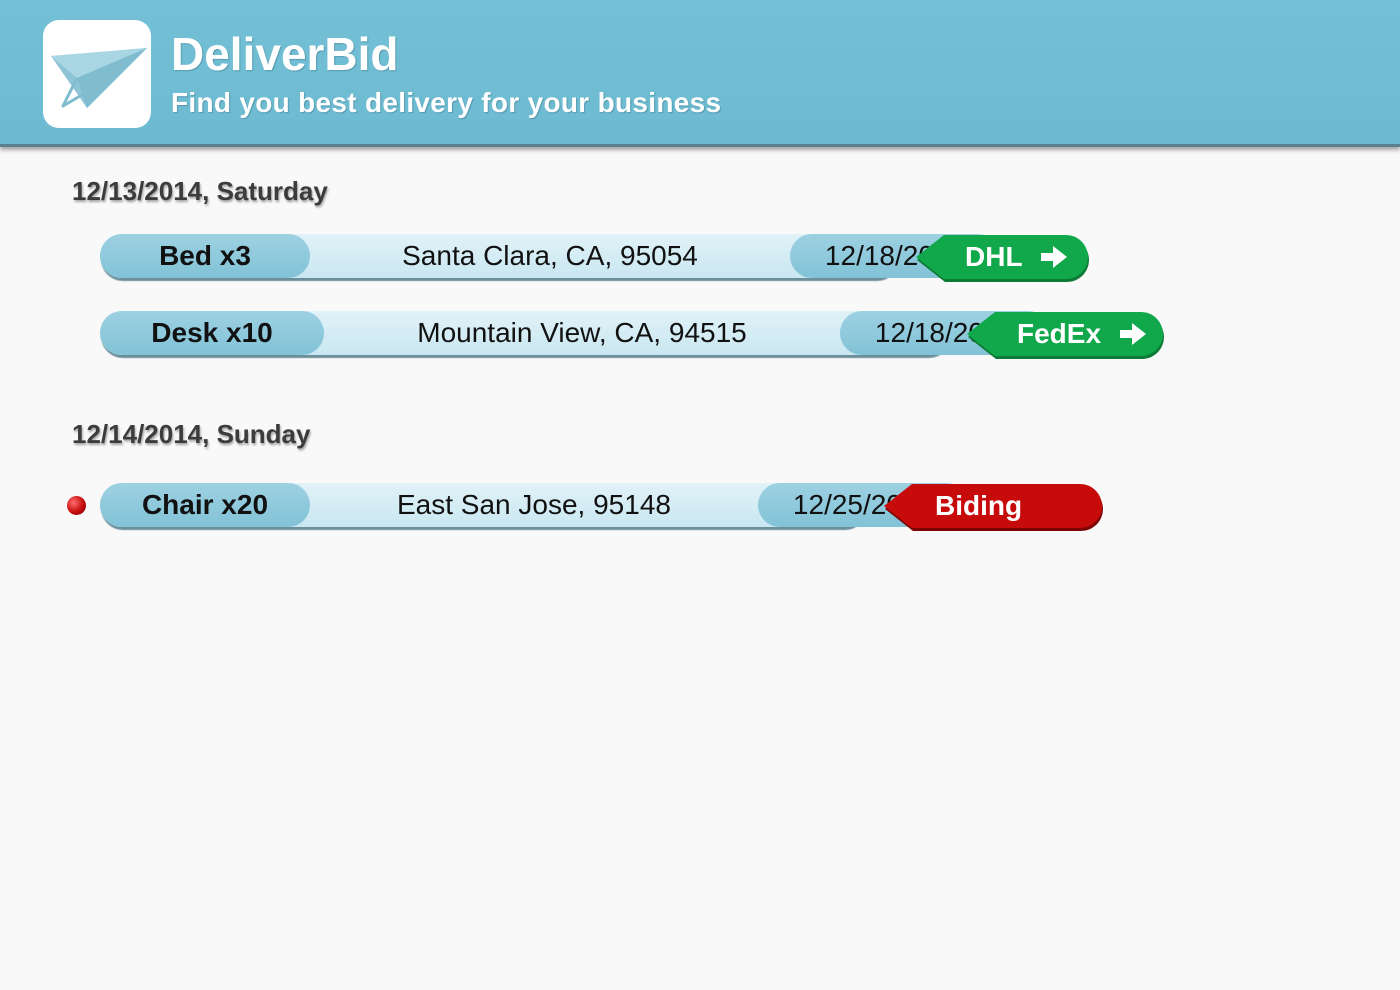  I want to click on date-group-heading: 12/14/2014, Sunday, so click(191, 434).